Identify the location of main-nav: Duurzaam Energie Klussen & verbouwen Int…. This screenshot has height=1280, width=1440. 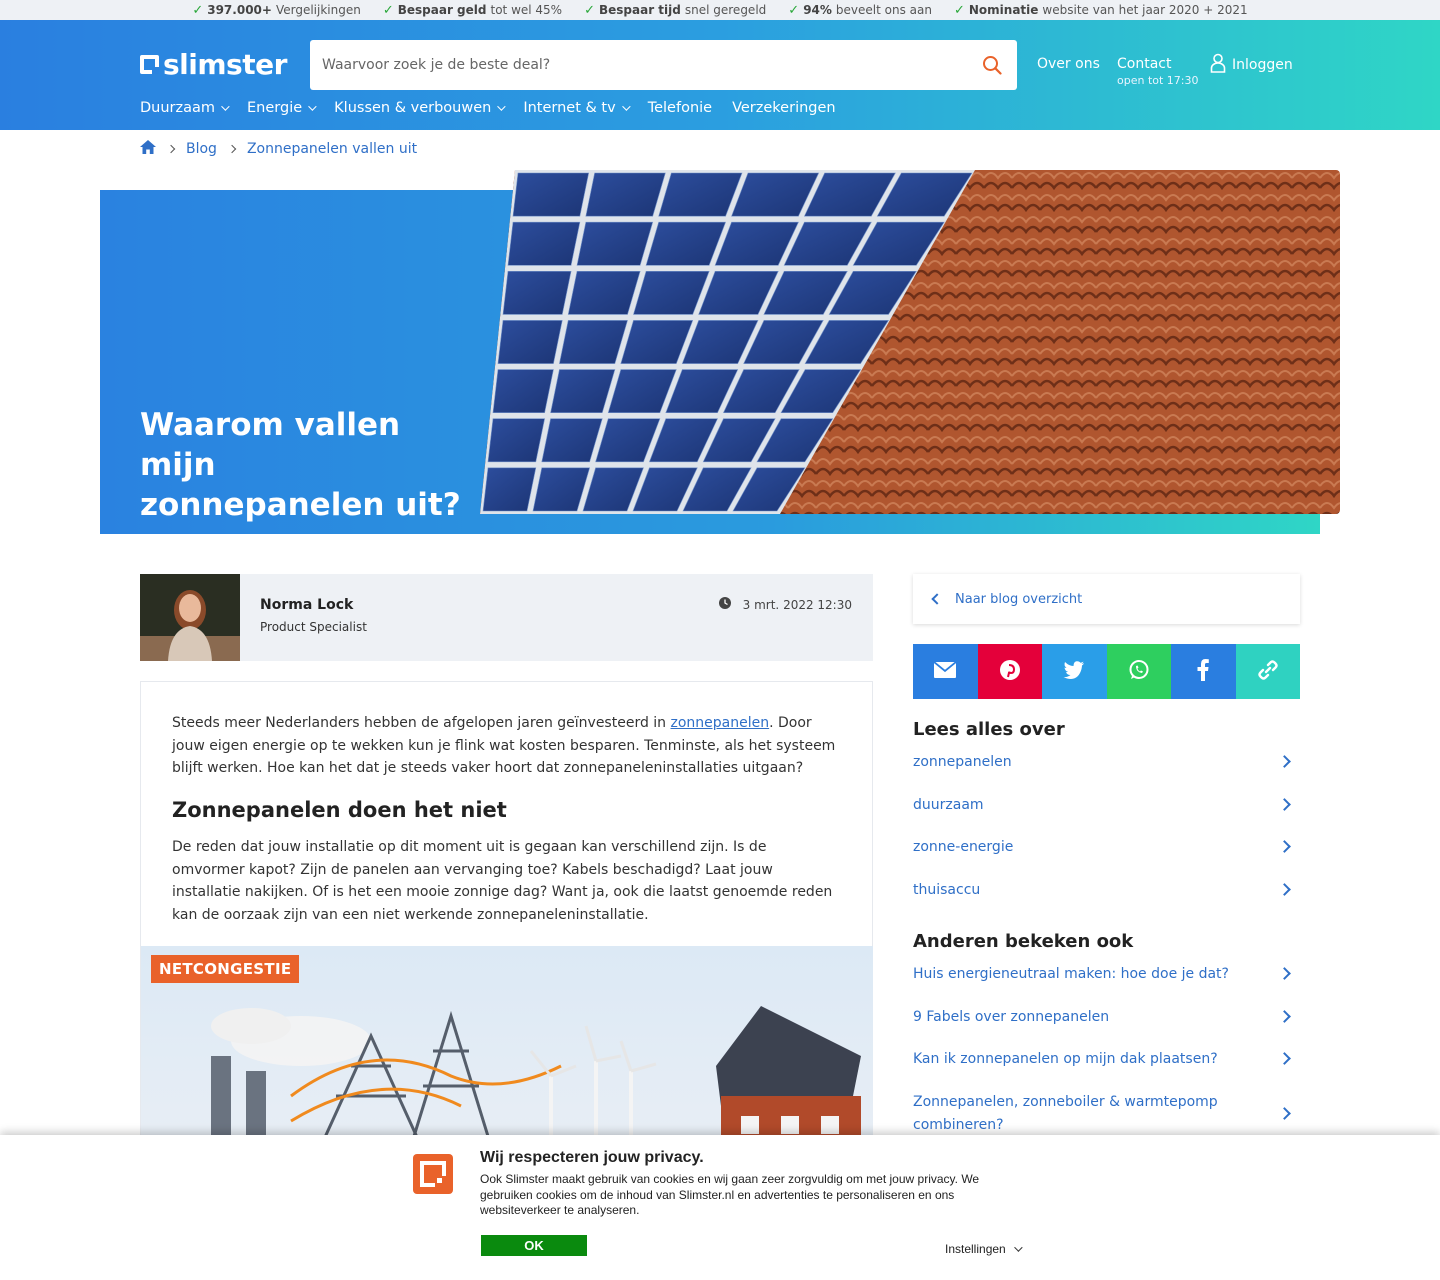
(488, 108).